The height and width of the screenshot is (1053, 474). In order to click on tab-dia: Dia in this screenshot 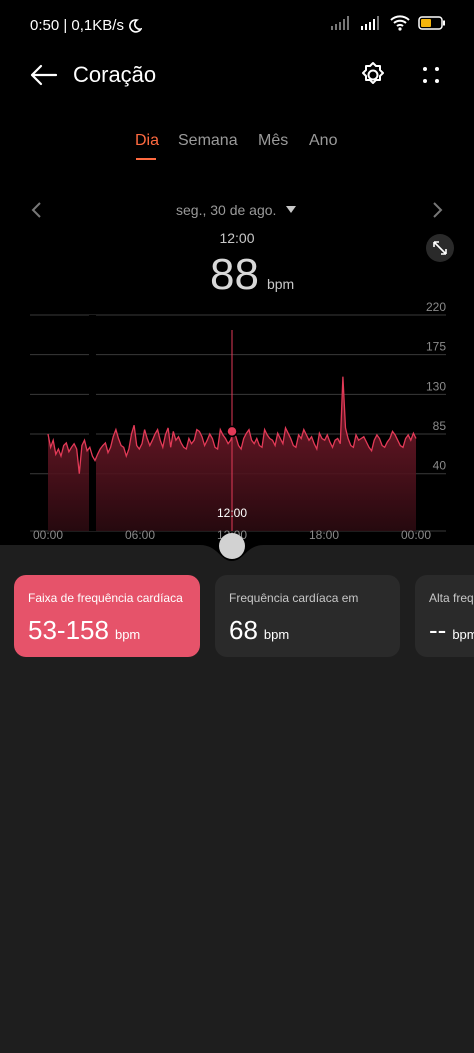, I will do `click(147, 141)`.